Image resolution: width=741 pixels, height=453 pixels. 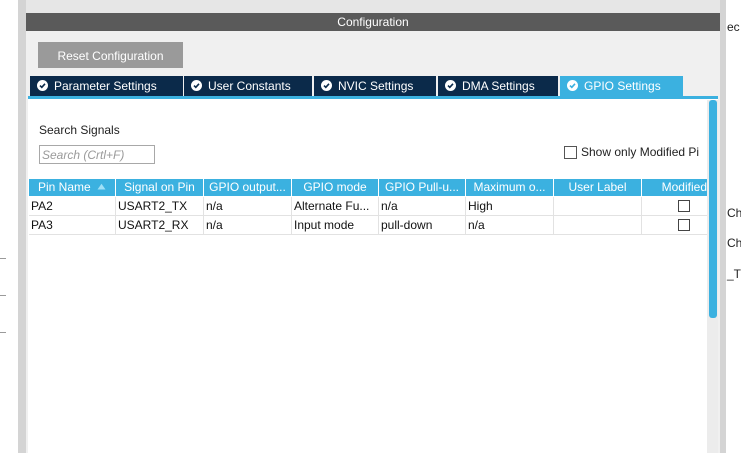 I want to click on tab-parameter-settings: Parameter Settings, so click(x=106, y=86).